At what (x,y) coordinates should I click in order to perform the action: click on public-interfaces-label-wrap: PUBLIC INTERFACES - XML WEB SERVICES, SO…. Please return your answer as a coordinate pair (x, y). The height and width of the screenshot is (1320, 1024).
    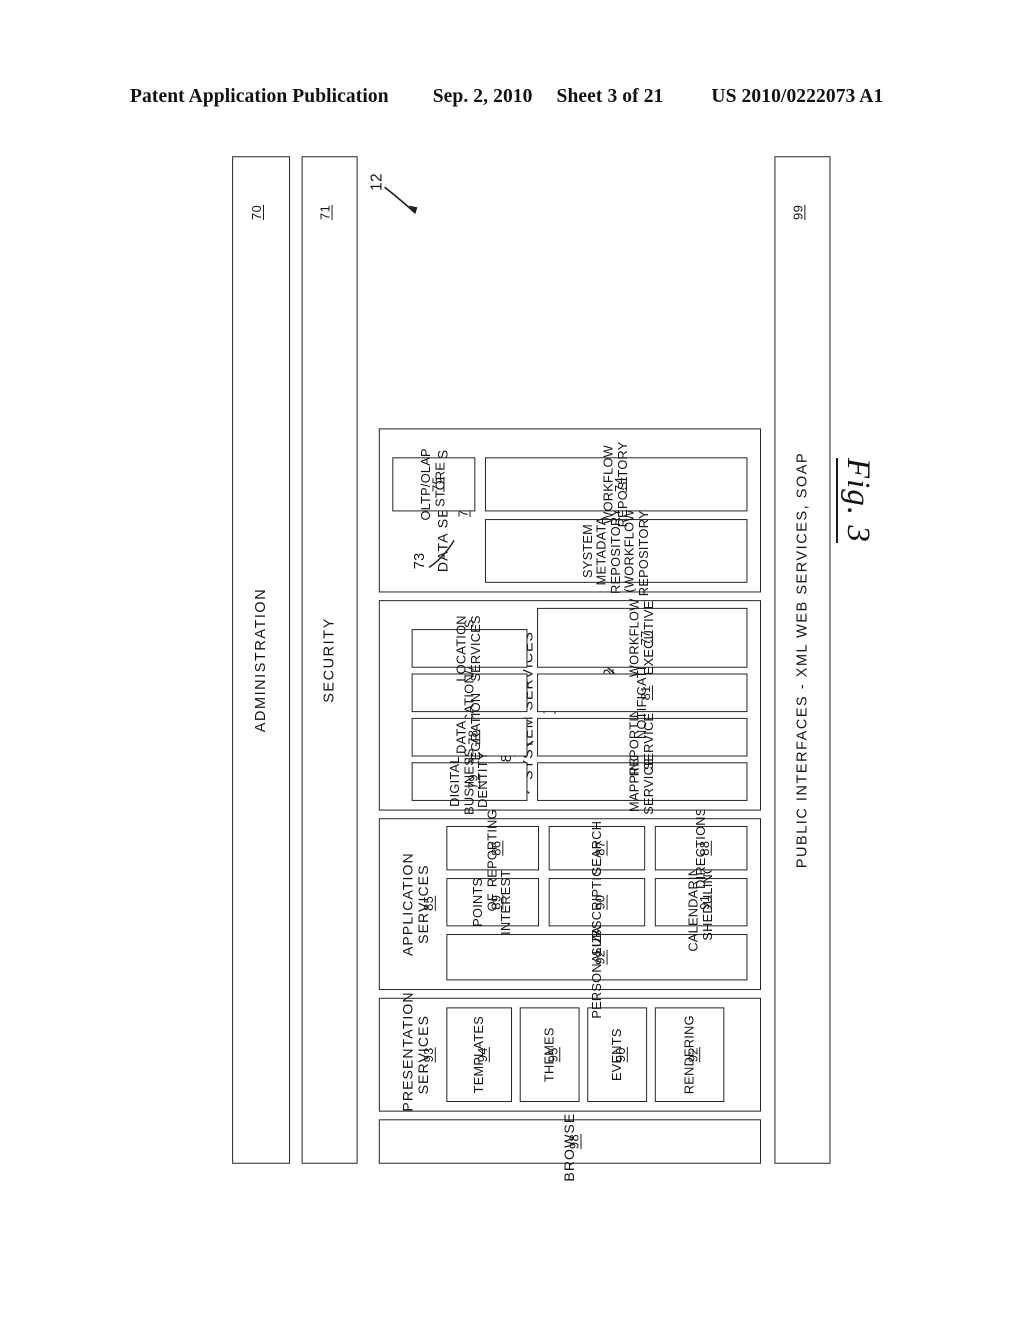
    Looking at the image, I should click on (802, 659).